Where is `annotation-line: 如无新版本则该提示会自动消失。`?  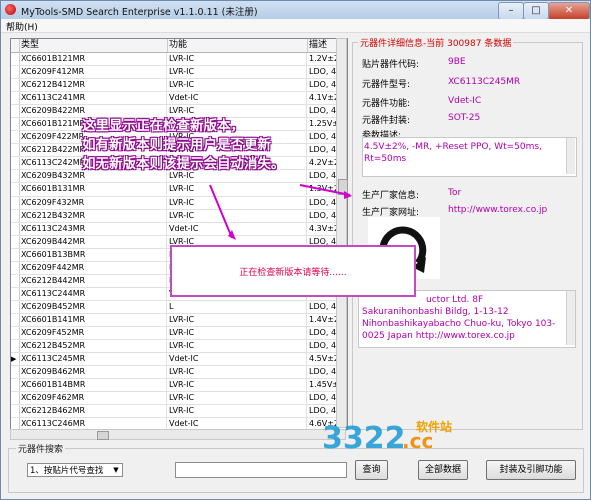
annotation-line: 如无新版本则该提示会自动消失。 is located at coordinates (183, 164).